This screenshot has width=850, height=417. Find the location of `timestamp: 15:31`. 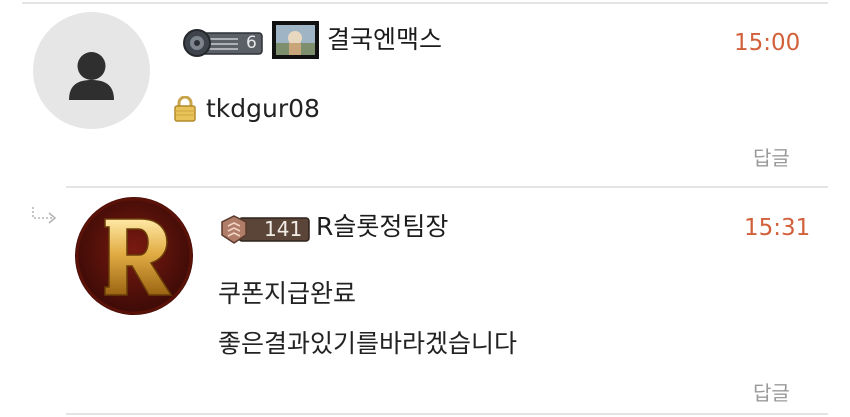

timestamp: 15:31 is located at coordinates (777, 228).